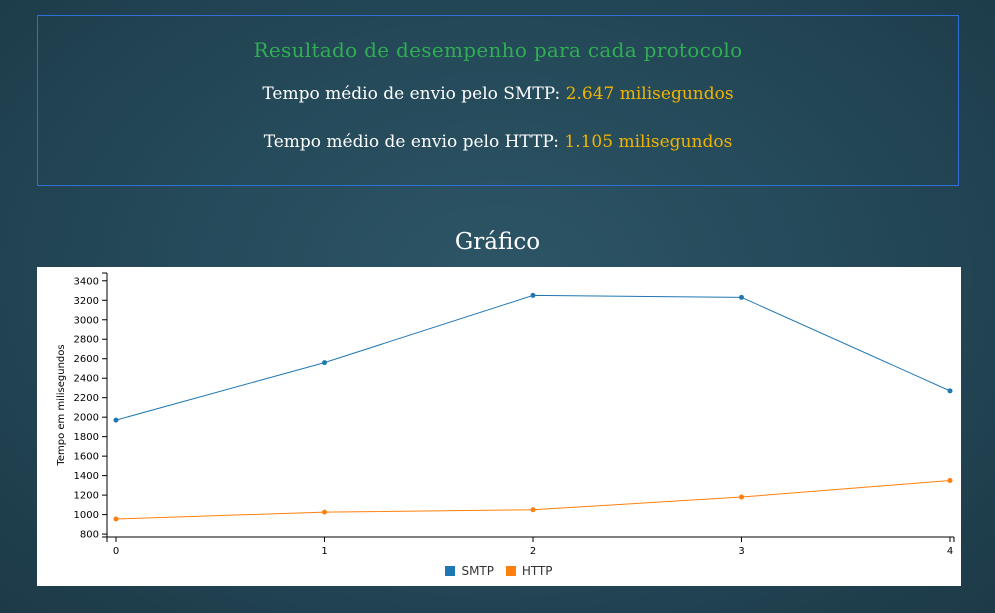  I want to click on y-tick-label: 2800, so click(86, 340).